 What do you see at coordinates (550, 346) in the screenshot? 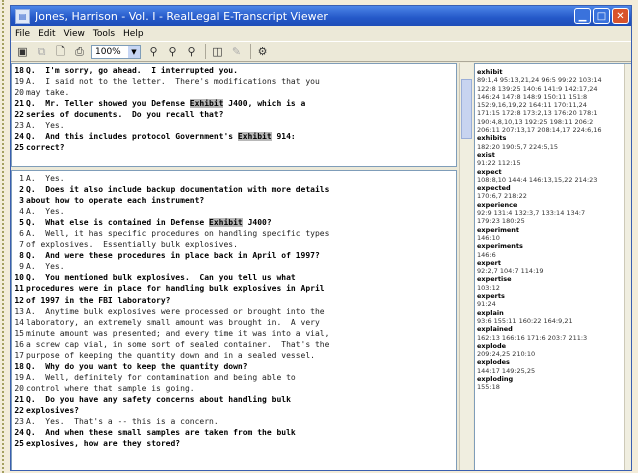
I see `index-word: explode` at bounding box center [550, 346].